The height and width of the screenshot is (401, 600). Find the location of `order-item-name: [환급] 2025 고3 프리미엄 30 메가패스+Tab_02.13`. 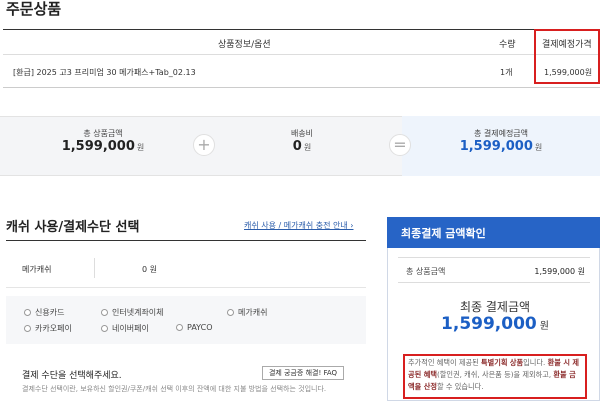

order-item-name: [환급] 2025 고3 프리미엄 30 메가패스+Tab_02.13 is located at coordinates (104, 72).